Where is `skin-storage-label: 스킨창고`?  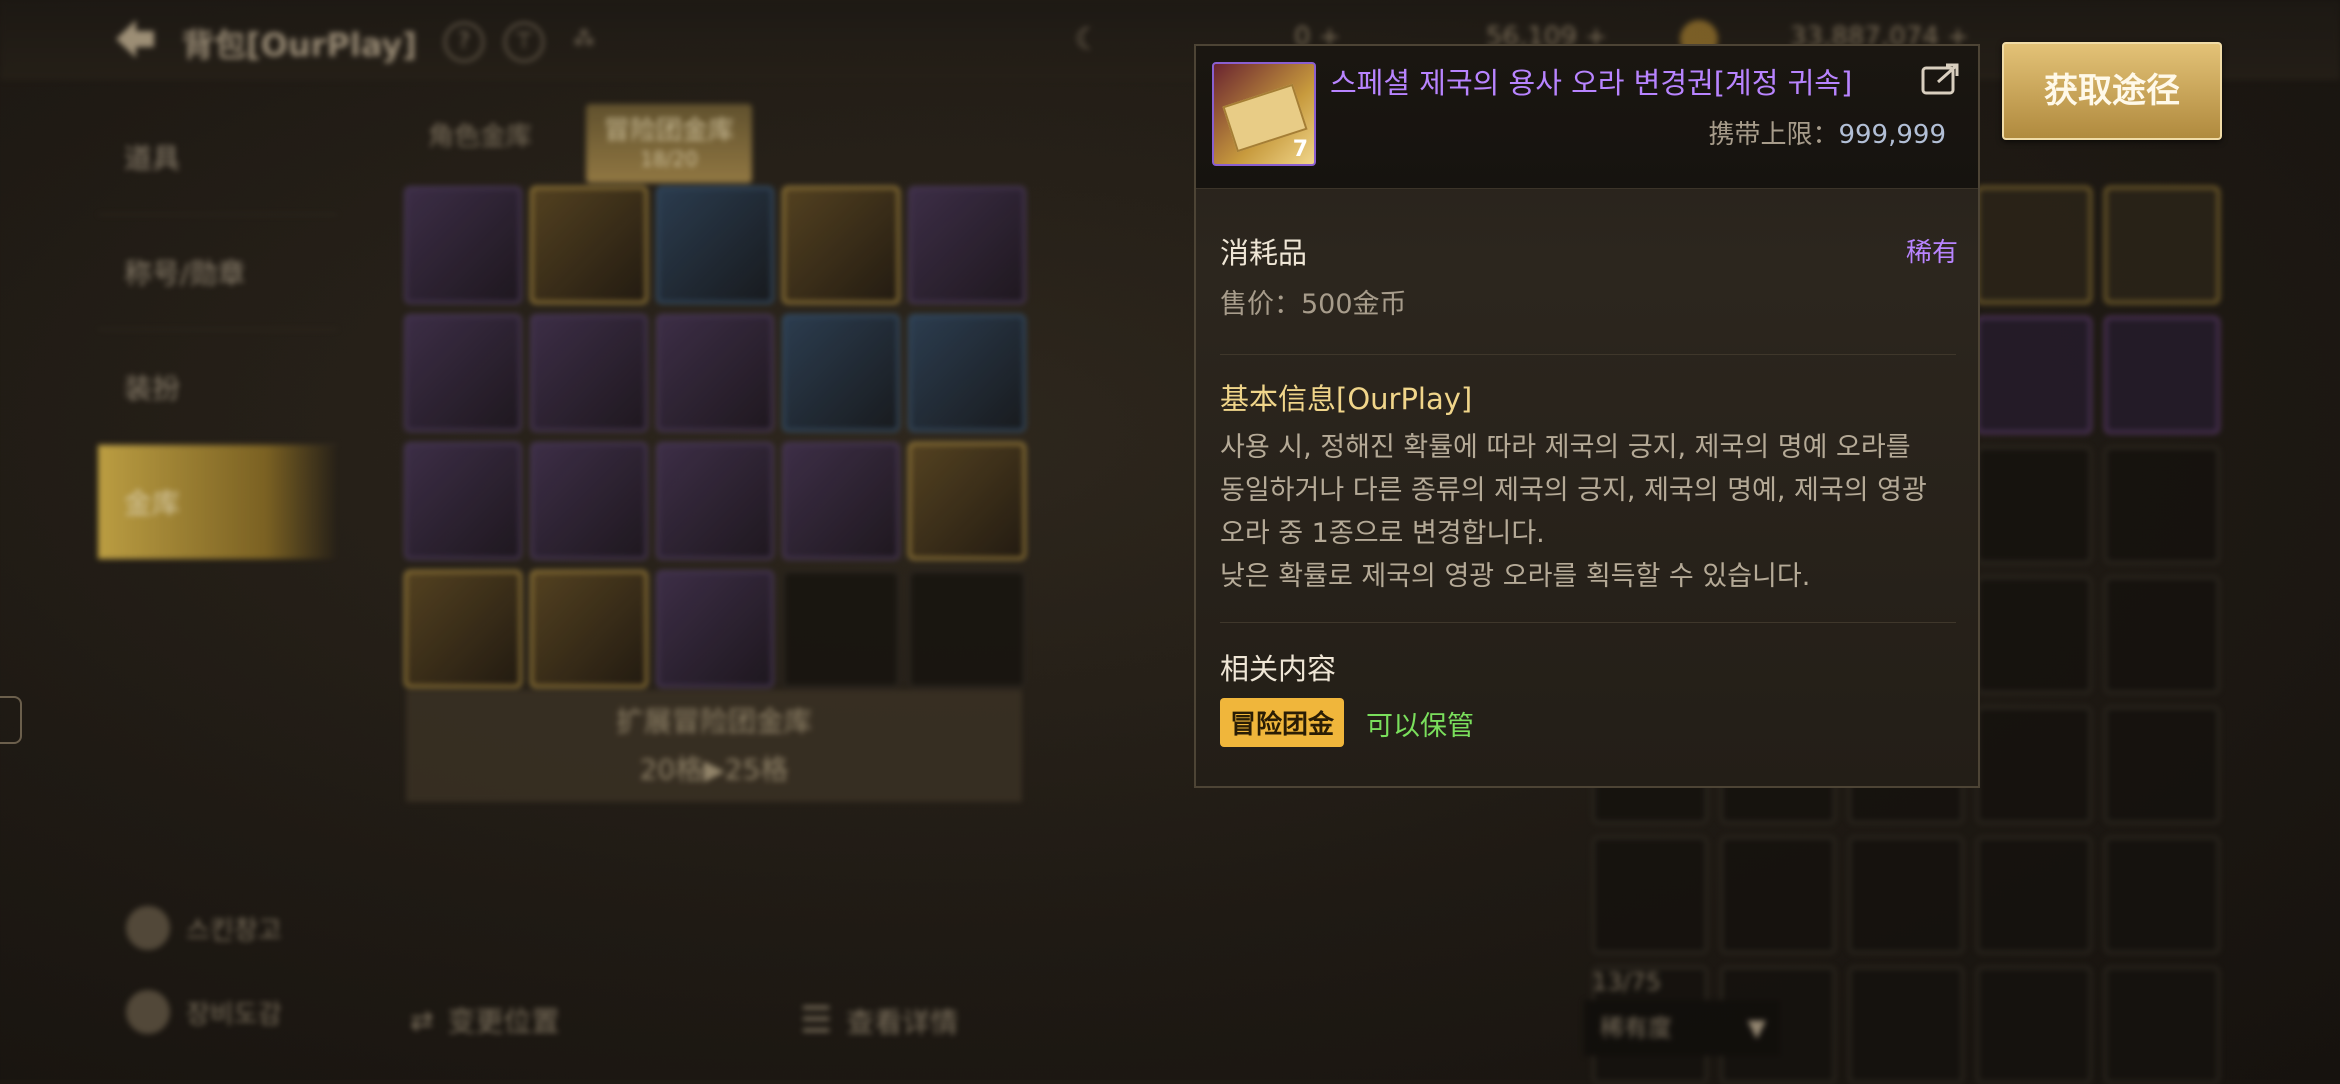
skin-storage-label: 스킨창고 is located at coordinates (234, 930).